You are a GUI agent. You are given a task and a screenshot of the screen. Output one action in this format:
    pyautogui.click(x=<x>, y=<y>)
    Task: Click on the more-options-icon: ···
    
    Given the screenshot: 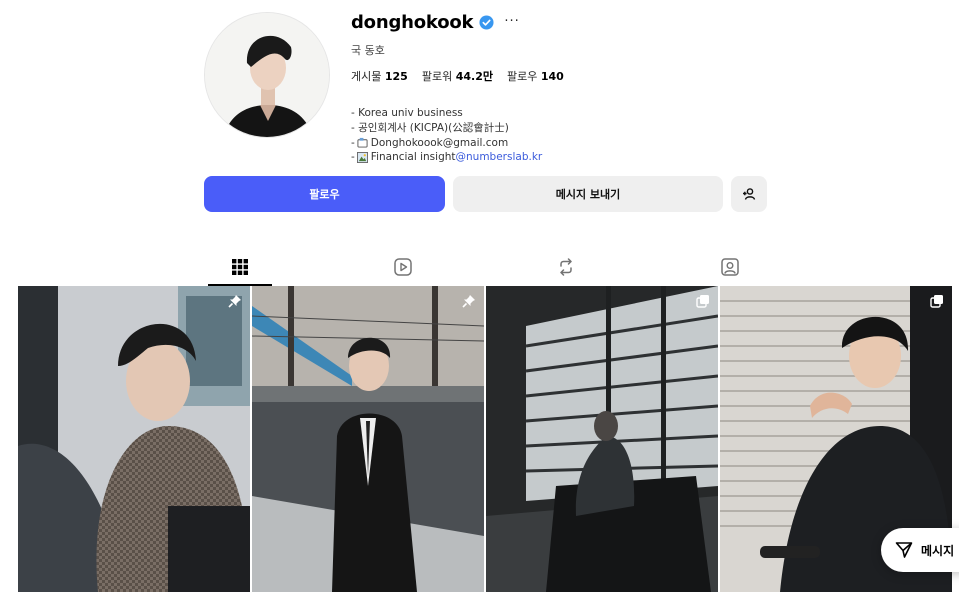 What is the action you would take?
    pyautogui.click(x=511, y=21)
    